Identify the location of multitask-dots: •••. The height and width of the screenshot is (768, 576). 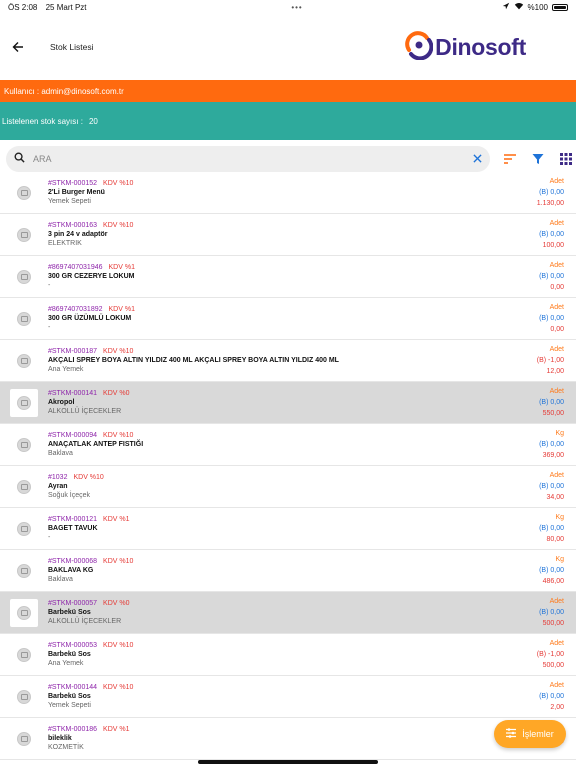
(296, 7).